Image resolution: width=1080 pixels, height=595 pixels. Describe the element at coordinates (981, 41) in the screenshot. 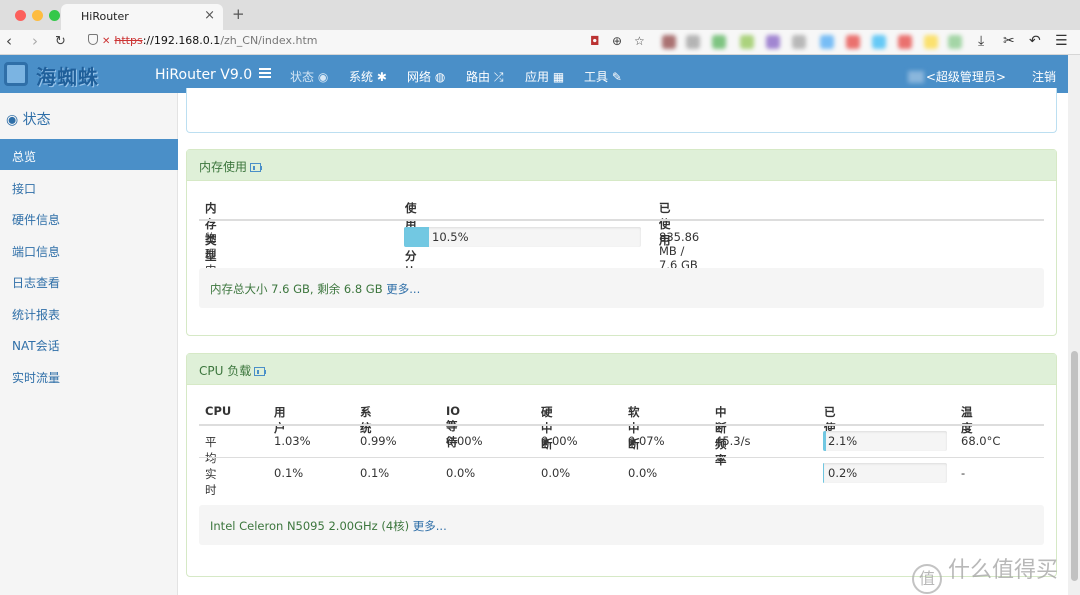

I see `download-icon: ⤓` at that location.